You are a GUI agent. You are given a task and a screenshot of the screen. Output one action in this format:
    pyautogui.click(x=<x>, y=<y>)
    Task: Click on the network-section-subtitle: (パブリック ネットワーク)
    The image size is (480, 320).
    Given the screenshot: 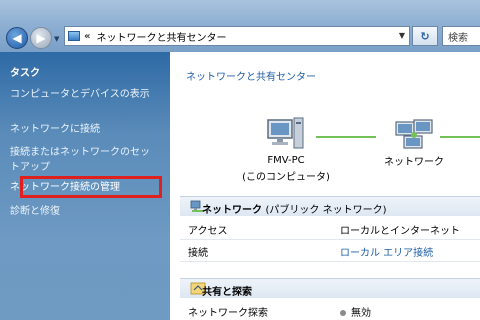 What is the action you would take?
    pyautogui.click(x=326, y=210)
    